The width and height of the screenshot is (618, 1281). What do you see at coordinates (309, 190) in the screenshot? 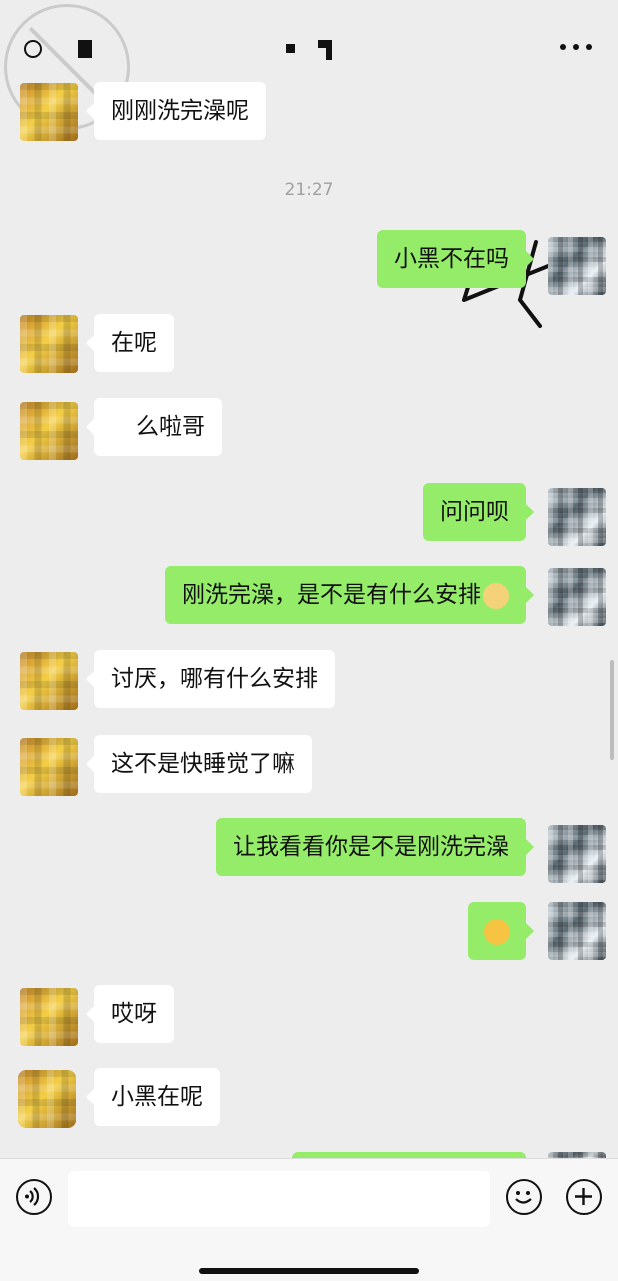
I see `timestamp: 21:27` at bounding box center [309, 190].